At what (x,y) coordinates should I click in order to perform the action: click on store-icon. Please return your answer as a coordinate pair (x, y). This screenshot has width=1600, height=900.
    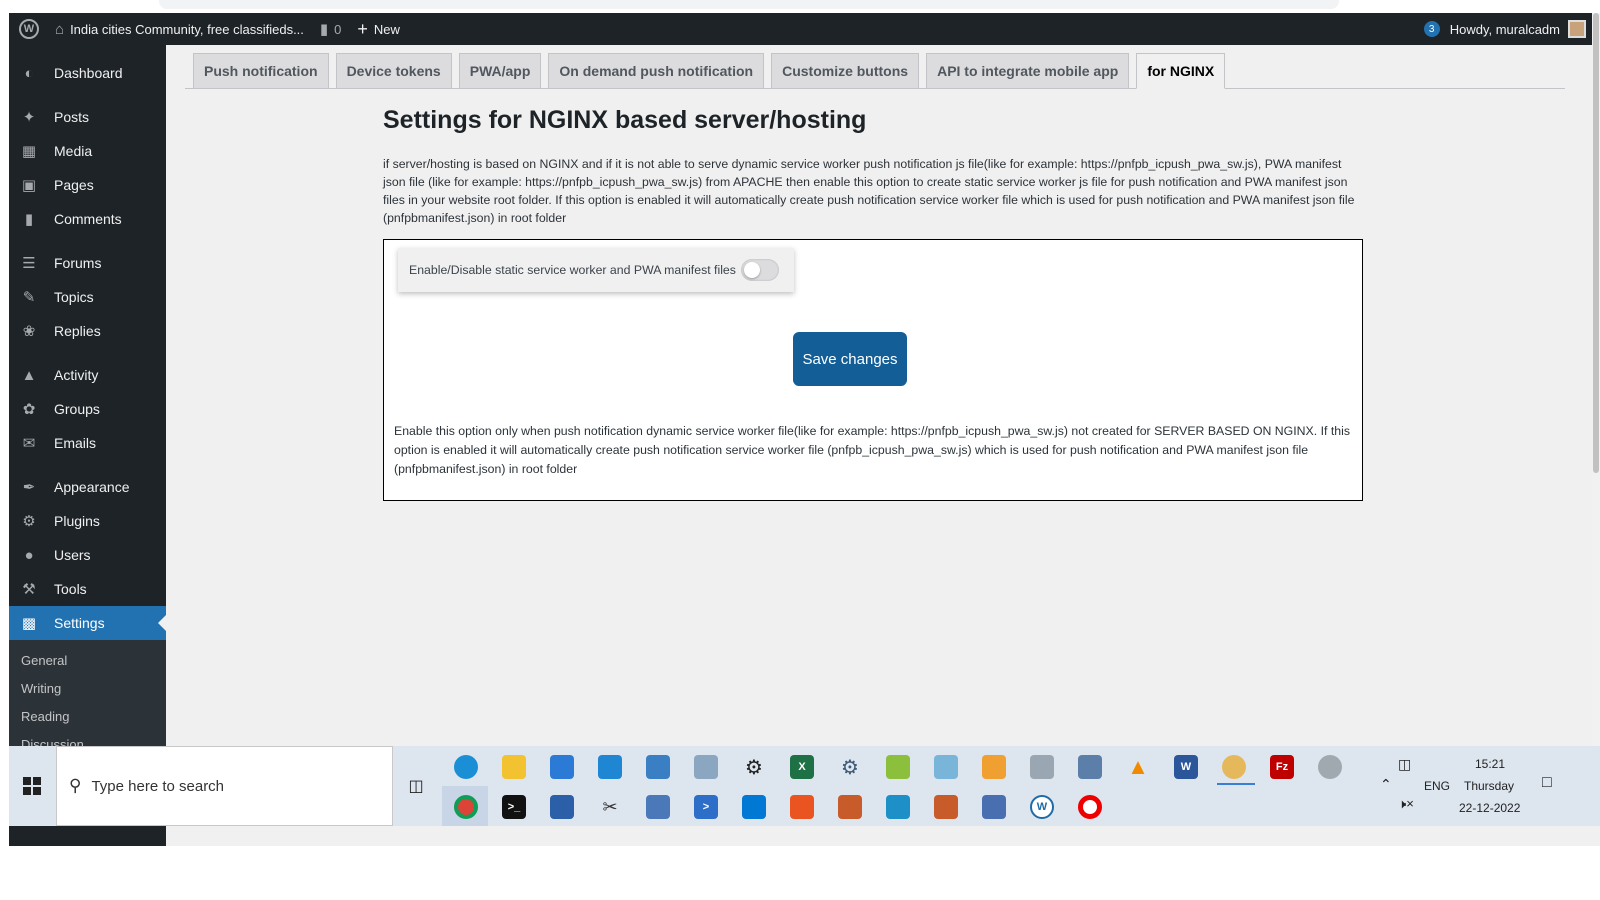
    Looking at the image, I should click on (562, 767).